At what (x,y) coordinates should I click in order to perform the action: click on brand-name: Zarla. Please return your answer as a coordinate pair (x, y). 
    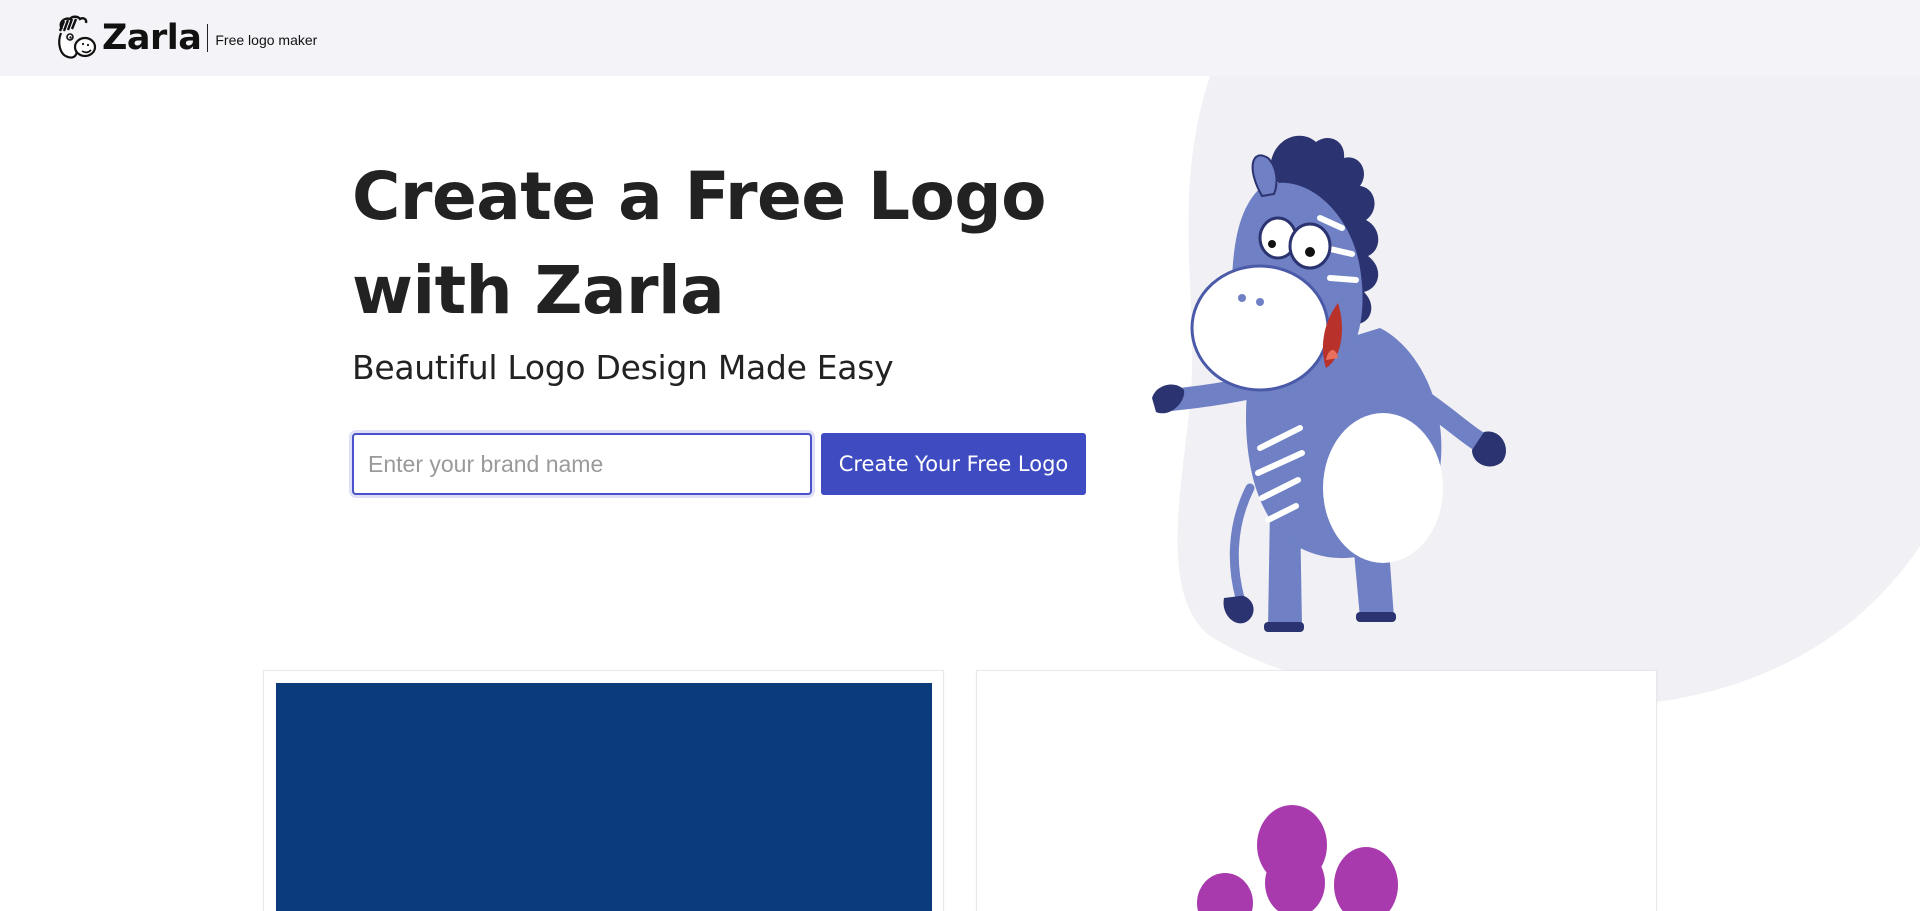
    Looking at the image, I should click on (152, 38).